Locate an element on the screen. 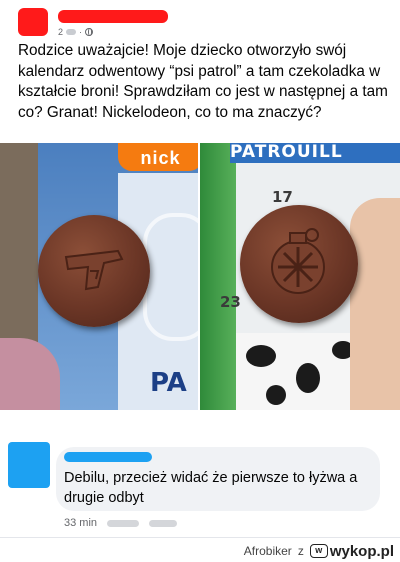 The image size is (400, 562). comment-time: 33 min is located at coordinates (80, 523).